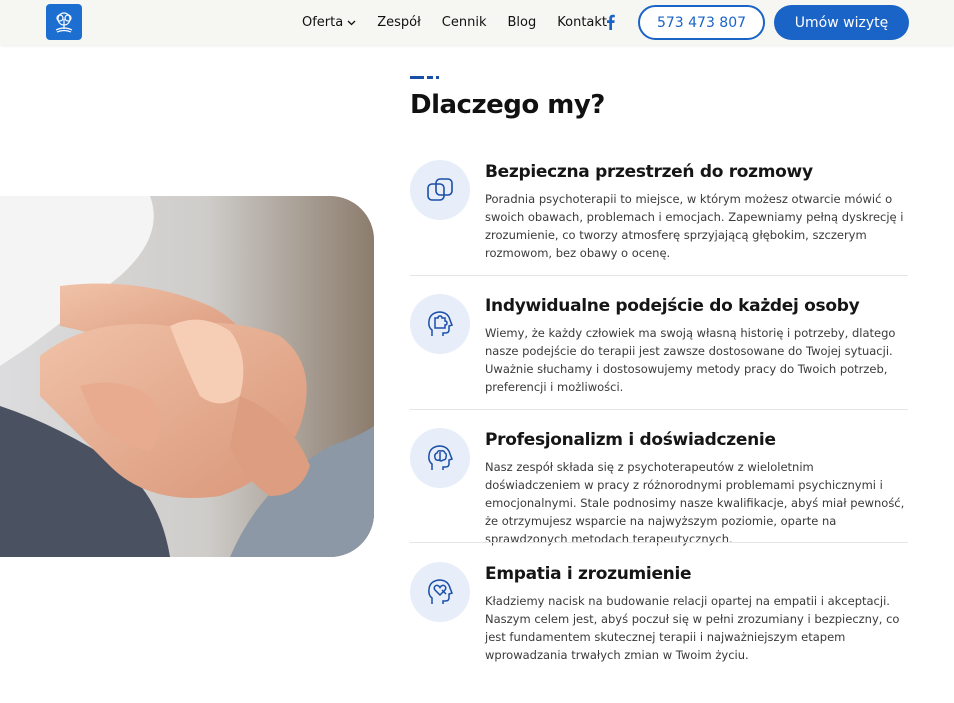 This screenshot has height=703, width=954. I want to click on nav-item-zespol: Zespół, so click(399, 22).